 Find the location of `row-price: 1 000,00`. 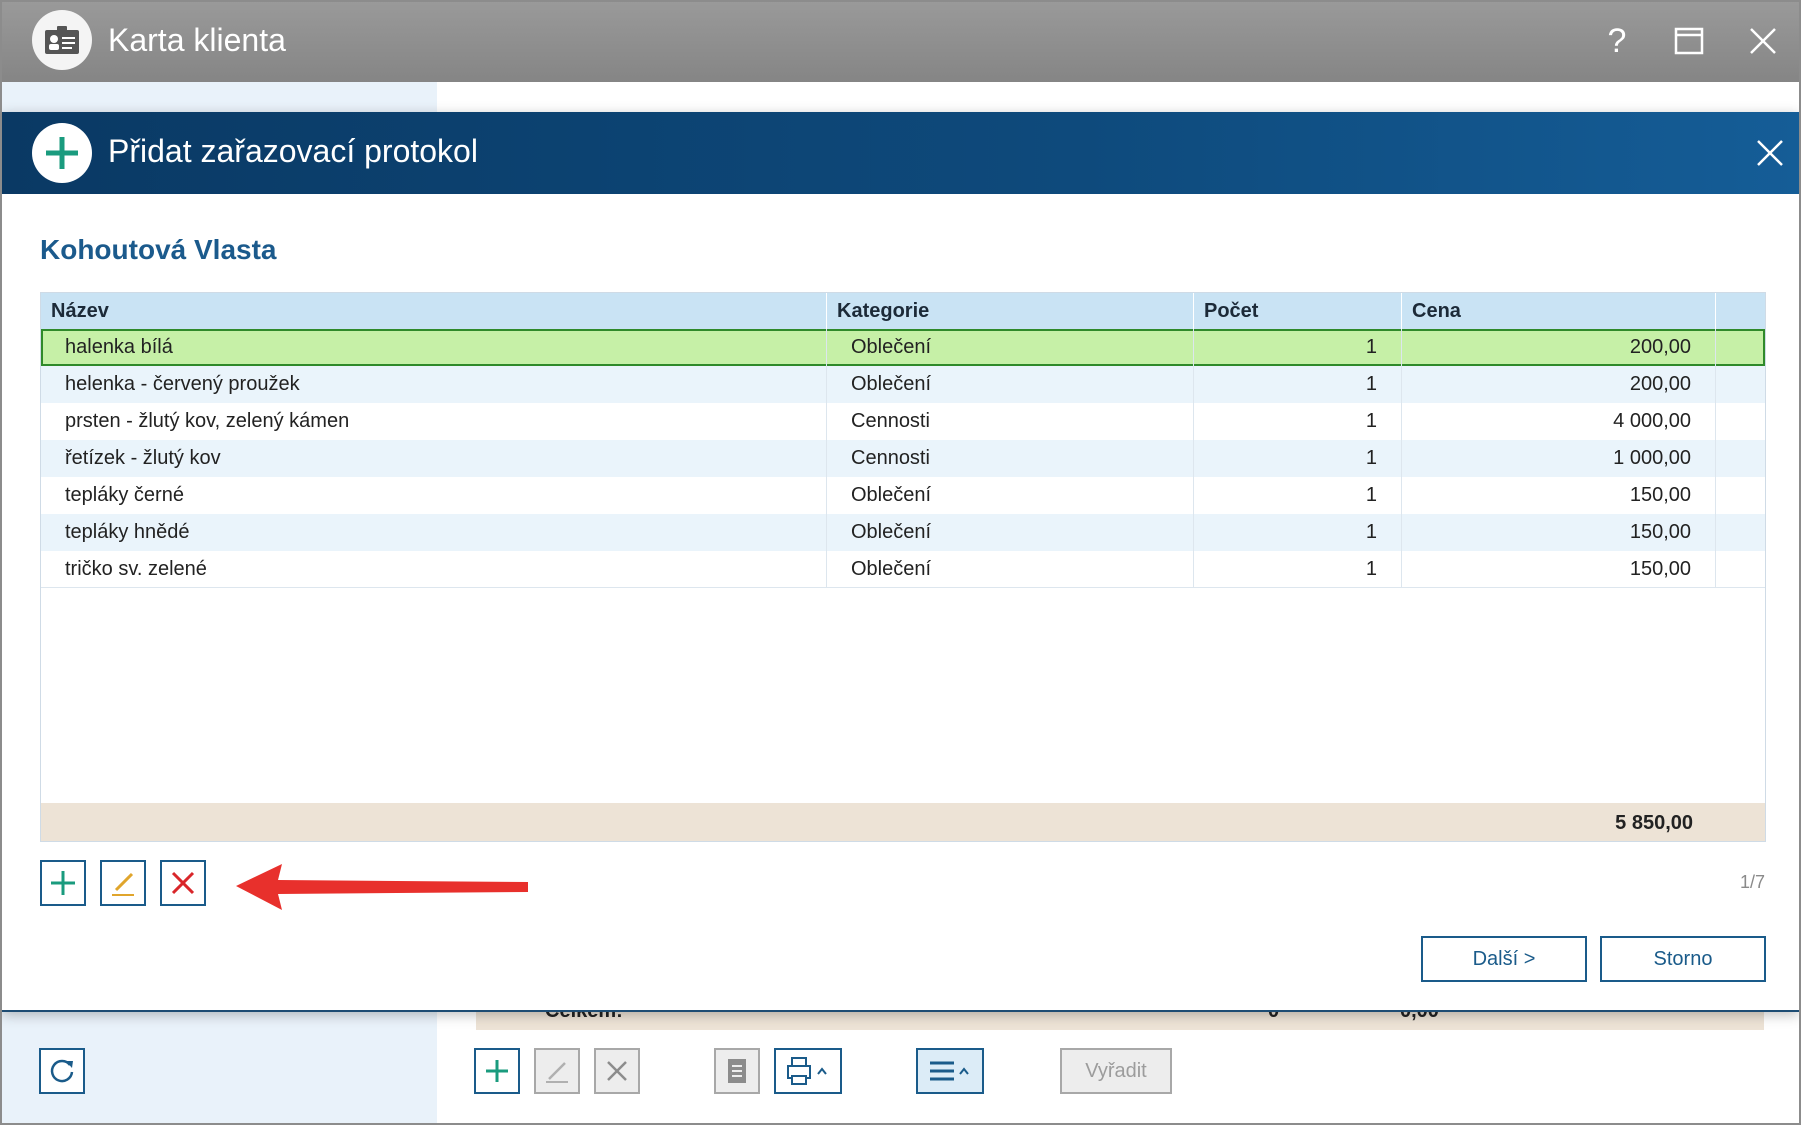

row-price: 1 000,00 is located at coordinates (1559, 458).